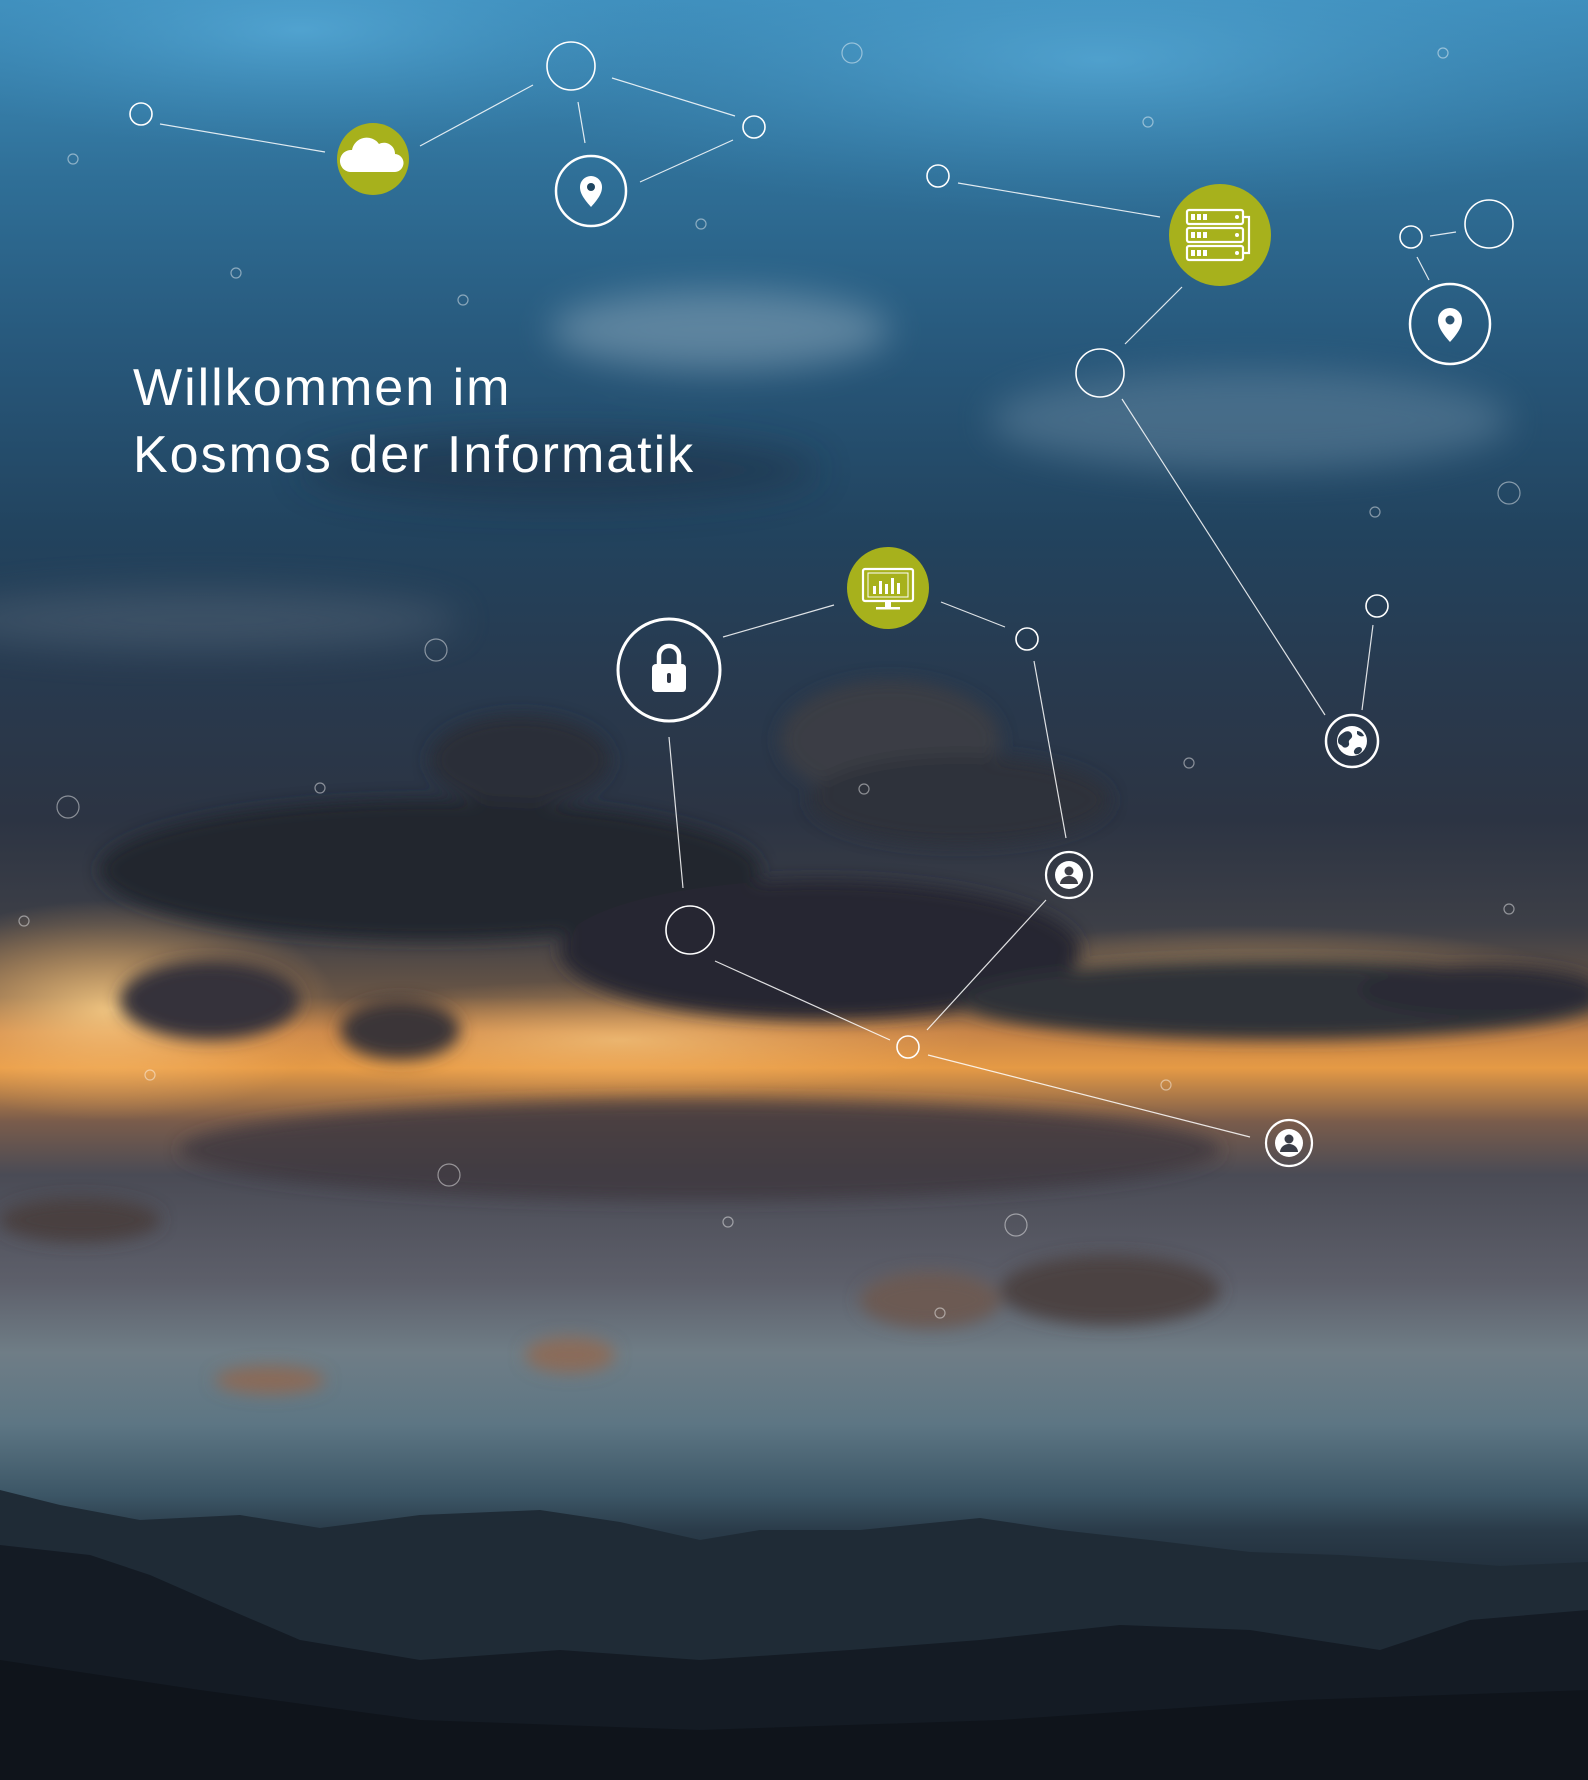 The image size is (1588, 1780). Describe the element at coordinates (414, 422) in the screenshot. I see `headline: Willkommen im Kosmos der Informatik` at that location.